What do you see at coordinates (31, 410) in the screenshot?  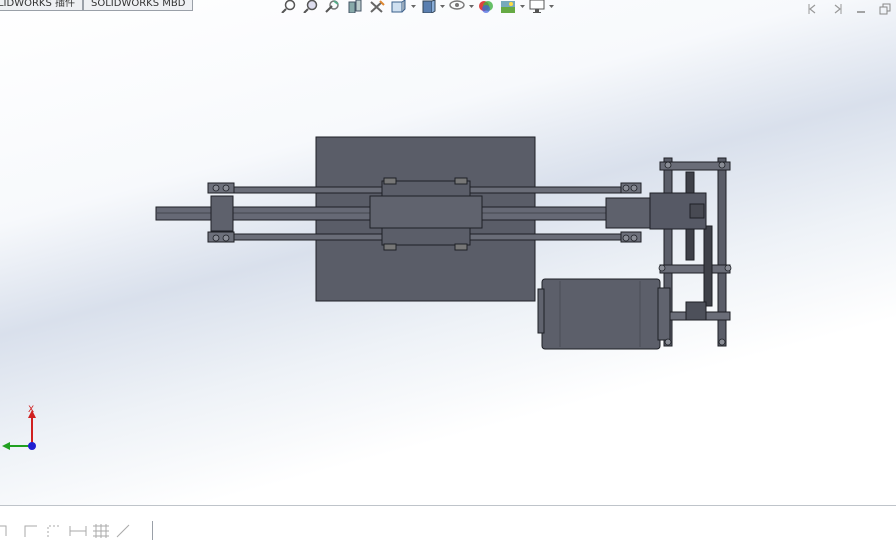 I see `triad-x-label: X` at bounding box center [31, 410].